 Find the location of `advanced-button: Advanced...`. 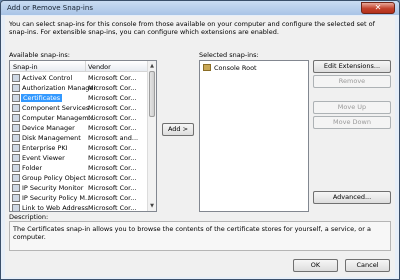

advanced-button: Advanced... is located at coordinates (352, 197).